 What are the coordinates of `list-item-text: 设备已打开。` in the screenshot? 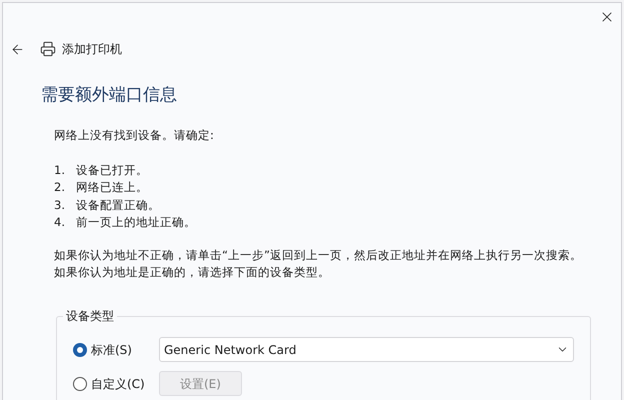 It's located at (112, 170).